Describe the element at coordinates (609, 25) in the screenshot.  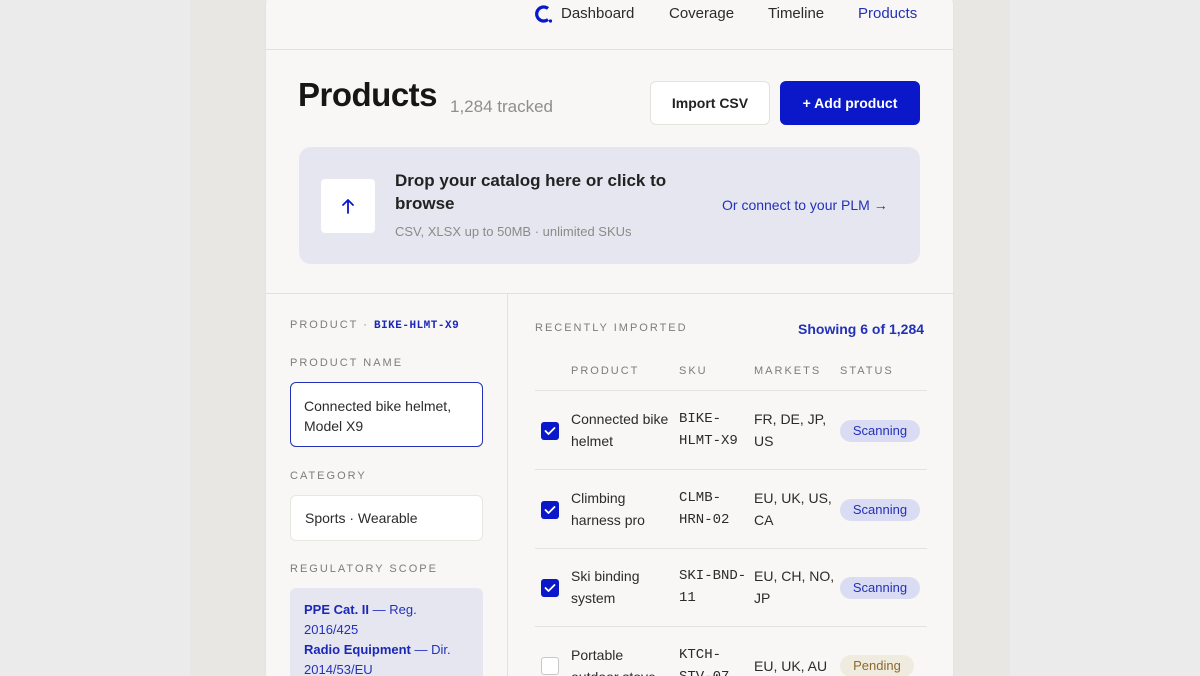
I see `top-nav: Dashboard Coverage Timeline Products` at that location.